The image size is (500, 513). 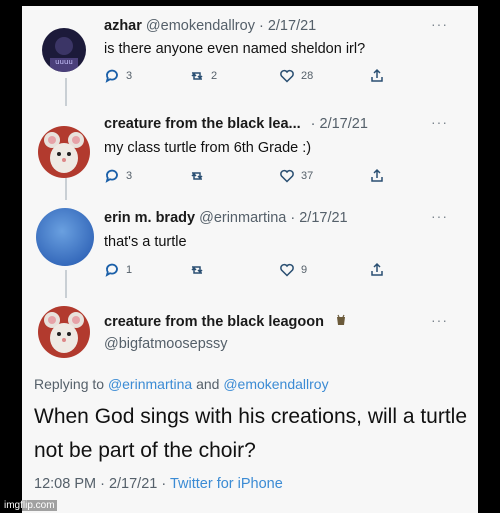 What do you see at coordinates (235, 49) in the screenshot?
I see `tweet-text: is there anyone even named sheldon irl?` at bounding box center [235, 49].